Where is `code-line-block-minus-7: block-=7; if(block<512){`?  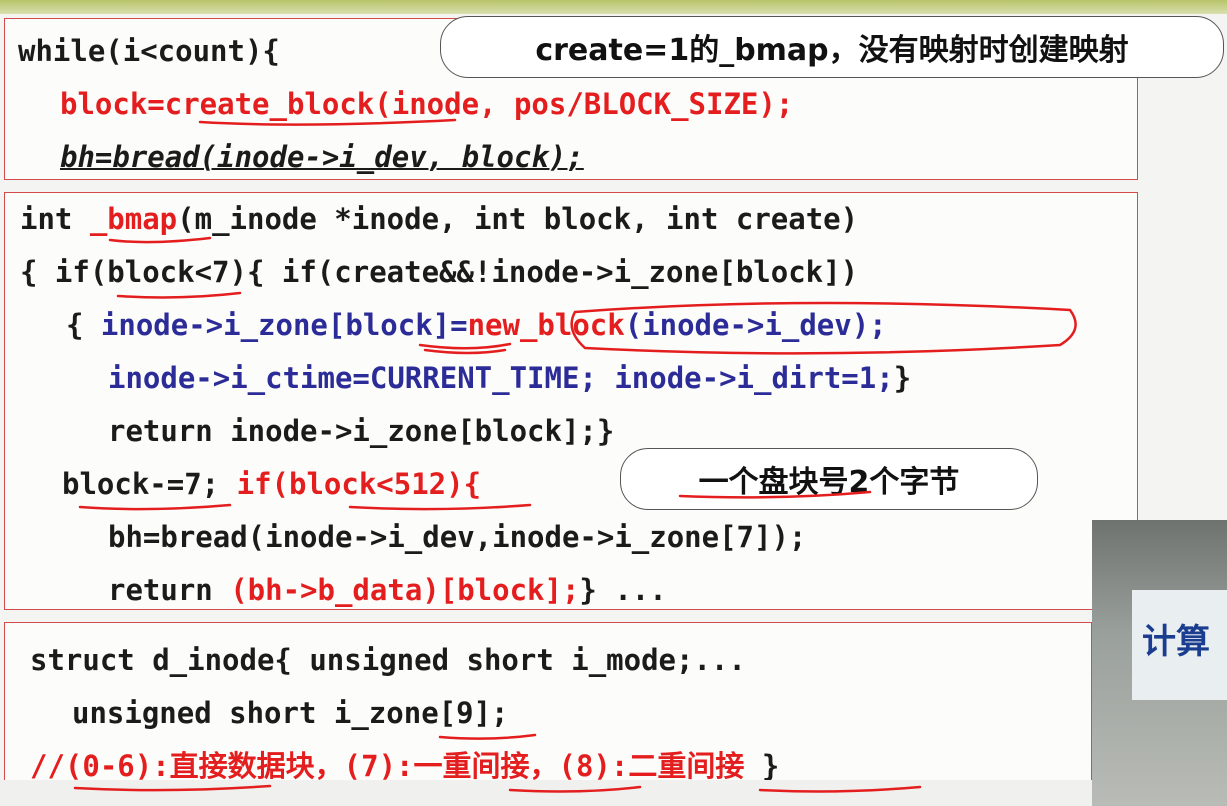 code-line-block-minus-7: block-=7; if(block<512){ is located at coordinates (272, 484).